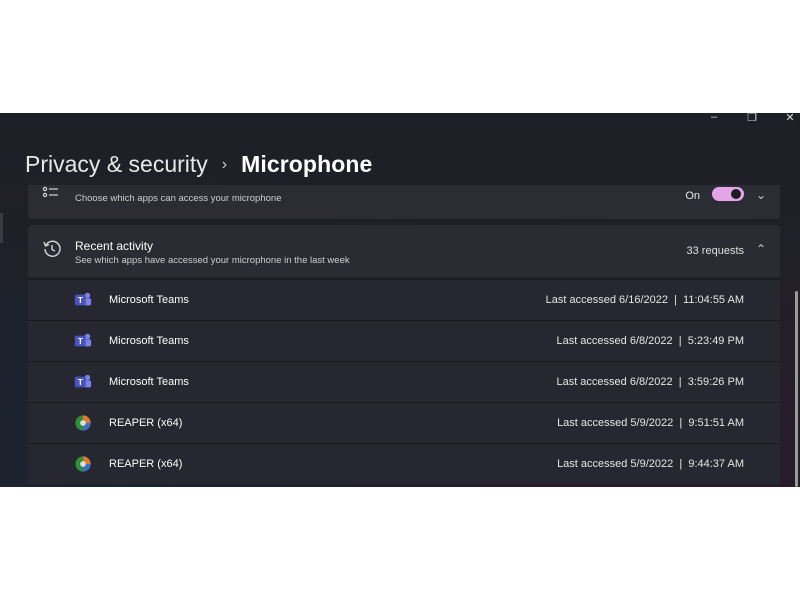 This screenshot has height=600, width=800. I want to click on breadcrumb-parent-link: Privacy & security, so click(116, 164).